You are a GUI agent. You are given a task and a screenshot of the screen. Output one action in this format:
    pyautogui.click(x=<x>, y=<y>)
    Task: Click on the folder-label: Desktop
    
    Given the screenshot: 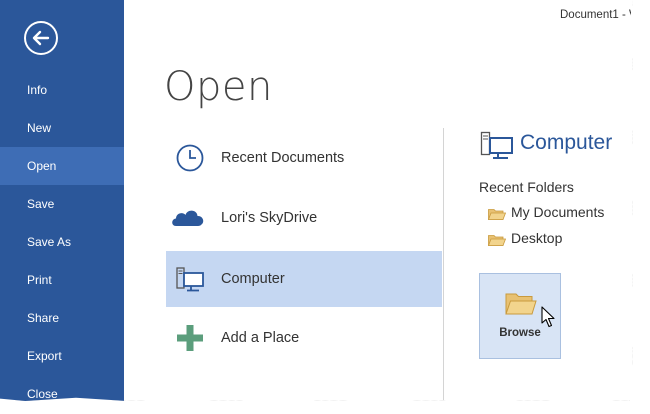 What is the action you would take?
    pyautogui.click(x=537, y=238)
    